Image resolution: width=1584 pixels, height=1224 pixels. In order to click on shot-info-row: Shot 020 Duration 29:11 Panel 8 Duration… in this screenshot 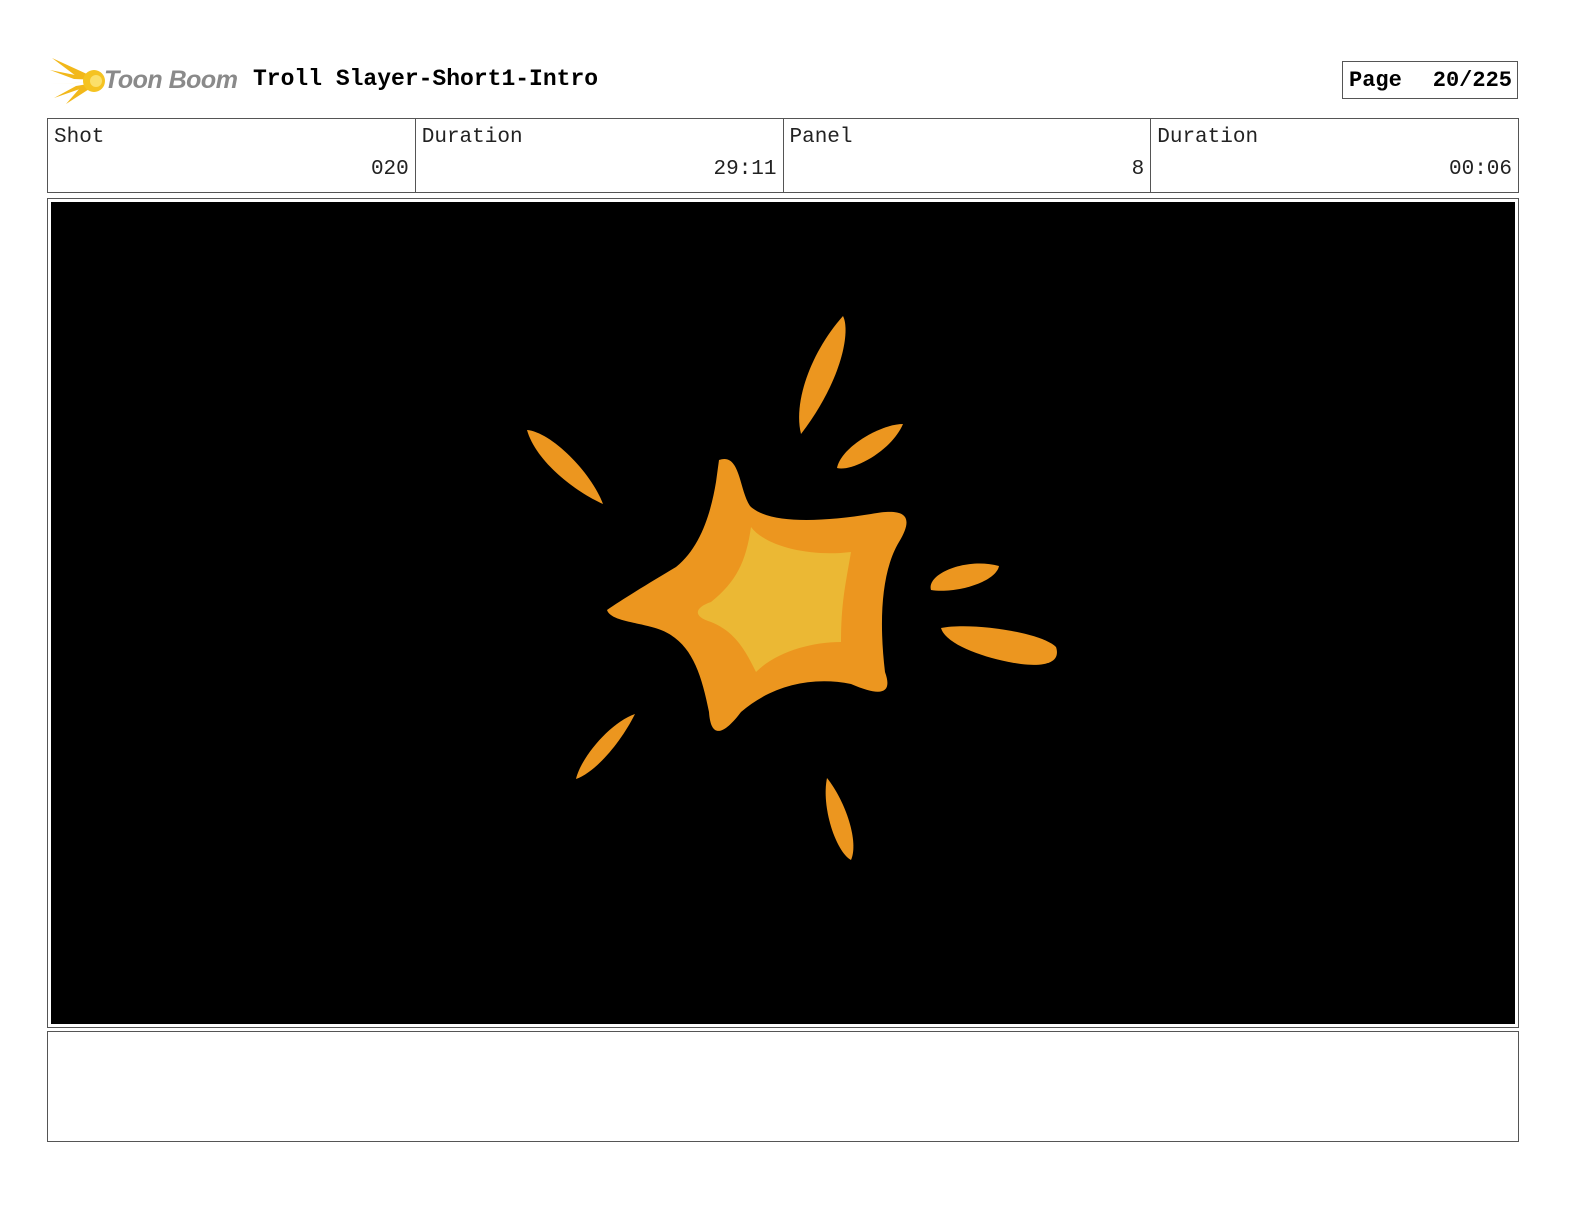, I will do `click(783, 155)`.